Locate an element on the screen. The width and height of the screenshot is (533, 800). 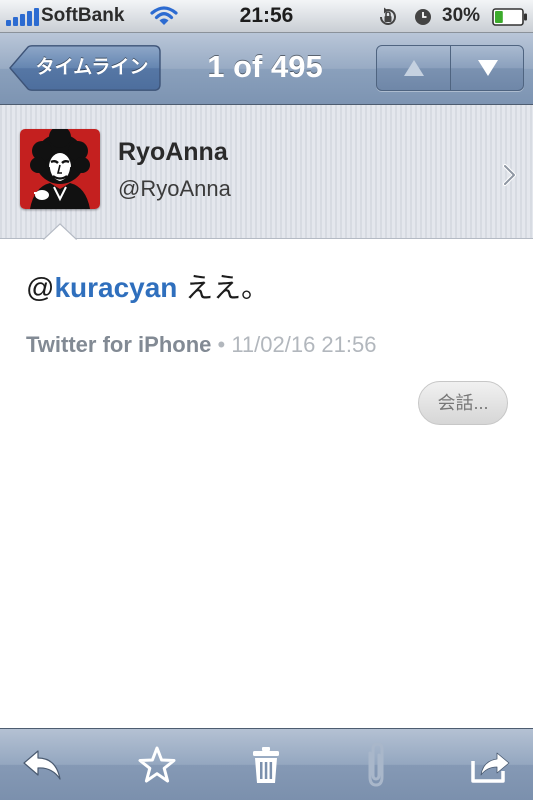
avatar-portrait-image is located at coordinates (60, 169).